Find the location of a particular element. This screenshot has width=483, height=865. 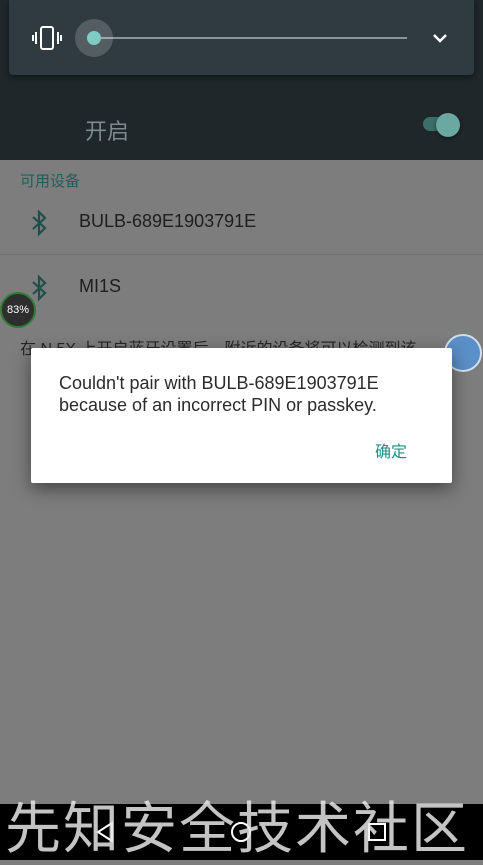

vibrate-icon is located at coordinates (47, 38).